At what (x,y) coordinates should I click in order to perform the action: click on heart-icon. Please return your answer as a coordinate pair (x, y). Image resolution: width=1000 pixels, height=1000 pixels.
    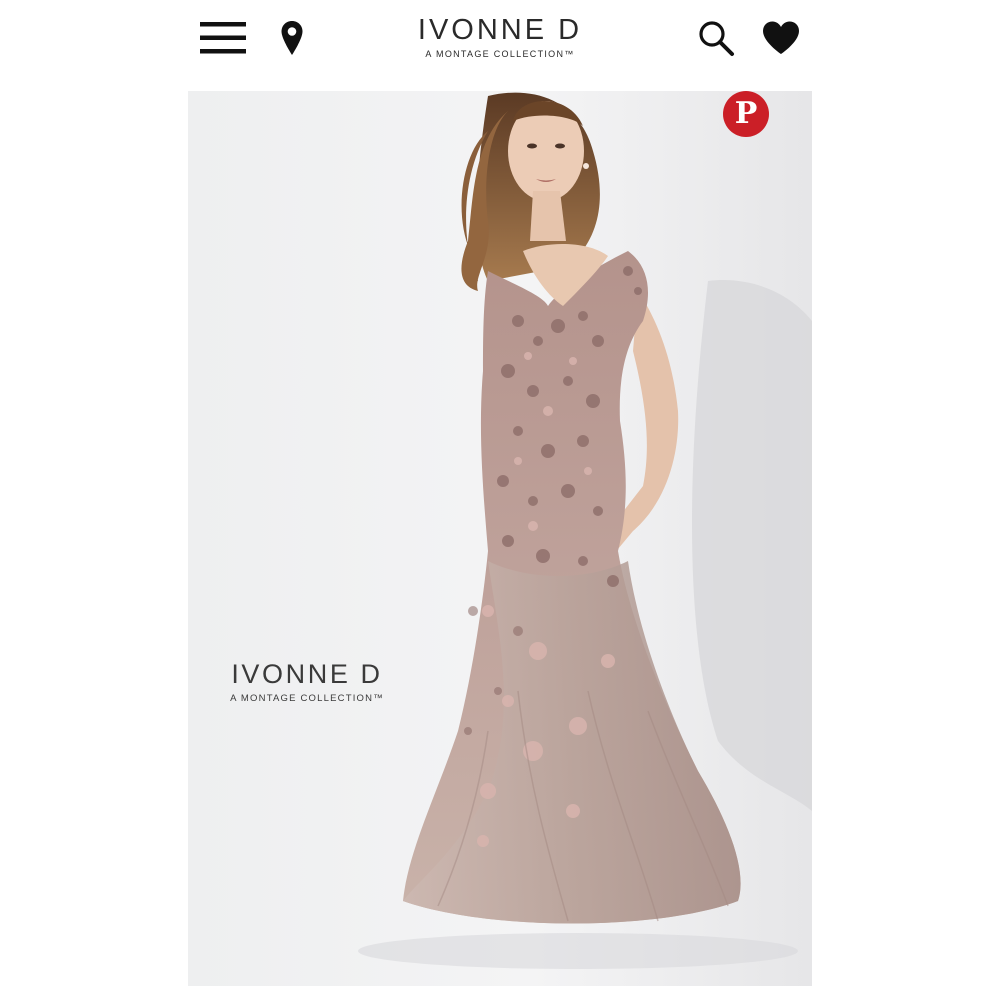
    Looking at the image, I should click on (781, 37).